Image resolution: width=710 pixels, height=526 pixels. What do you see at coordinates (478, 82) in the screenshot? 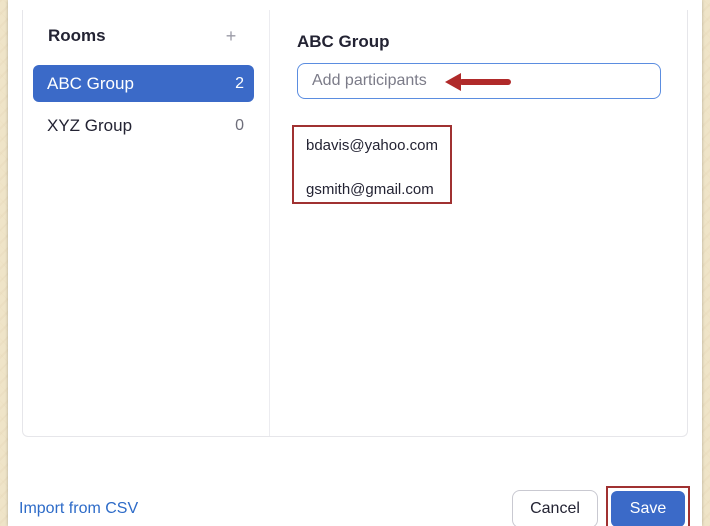
I see `arrow-left-icon` at bounding box center [478, 82].